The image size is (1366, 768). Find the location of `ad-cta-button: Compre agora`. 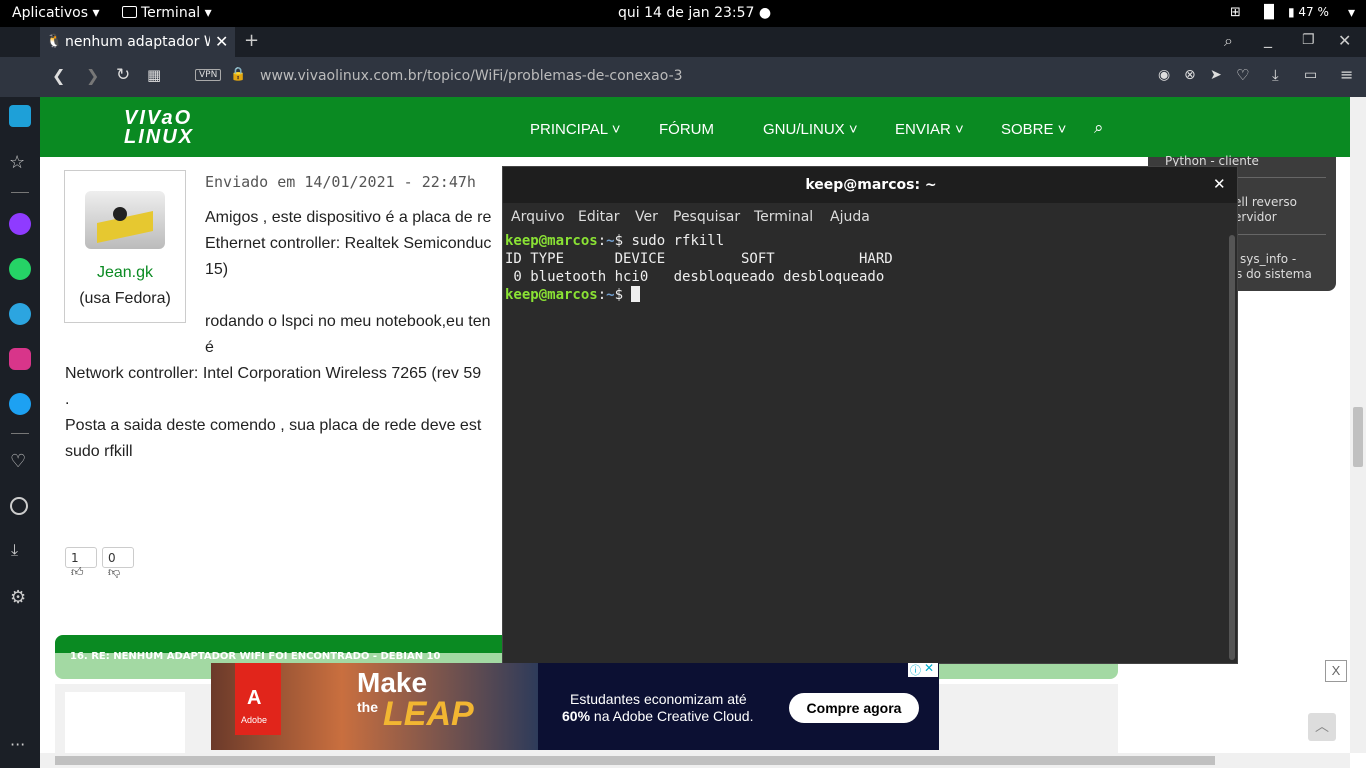

ad-cta-button: Compre agora is located at coordinates (854, 708).